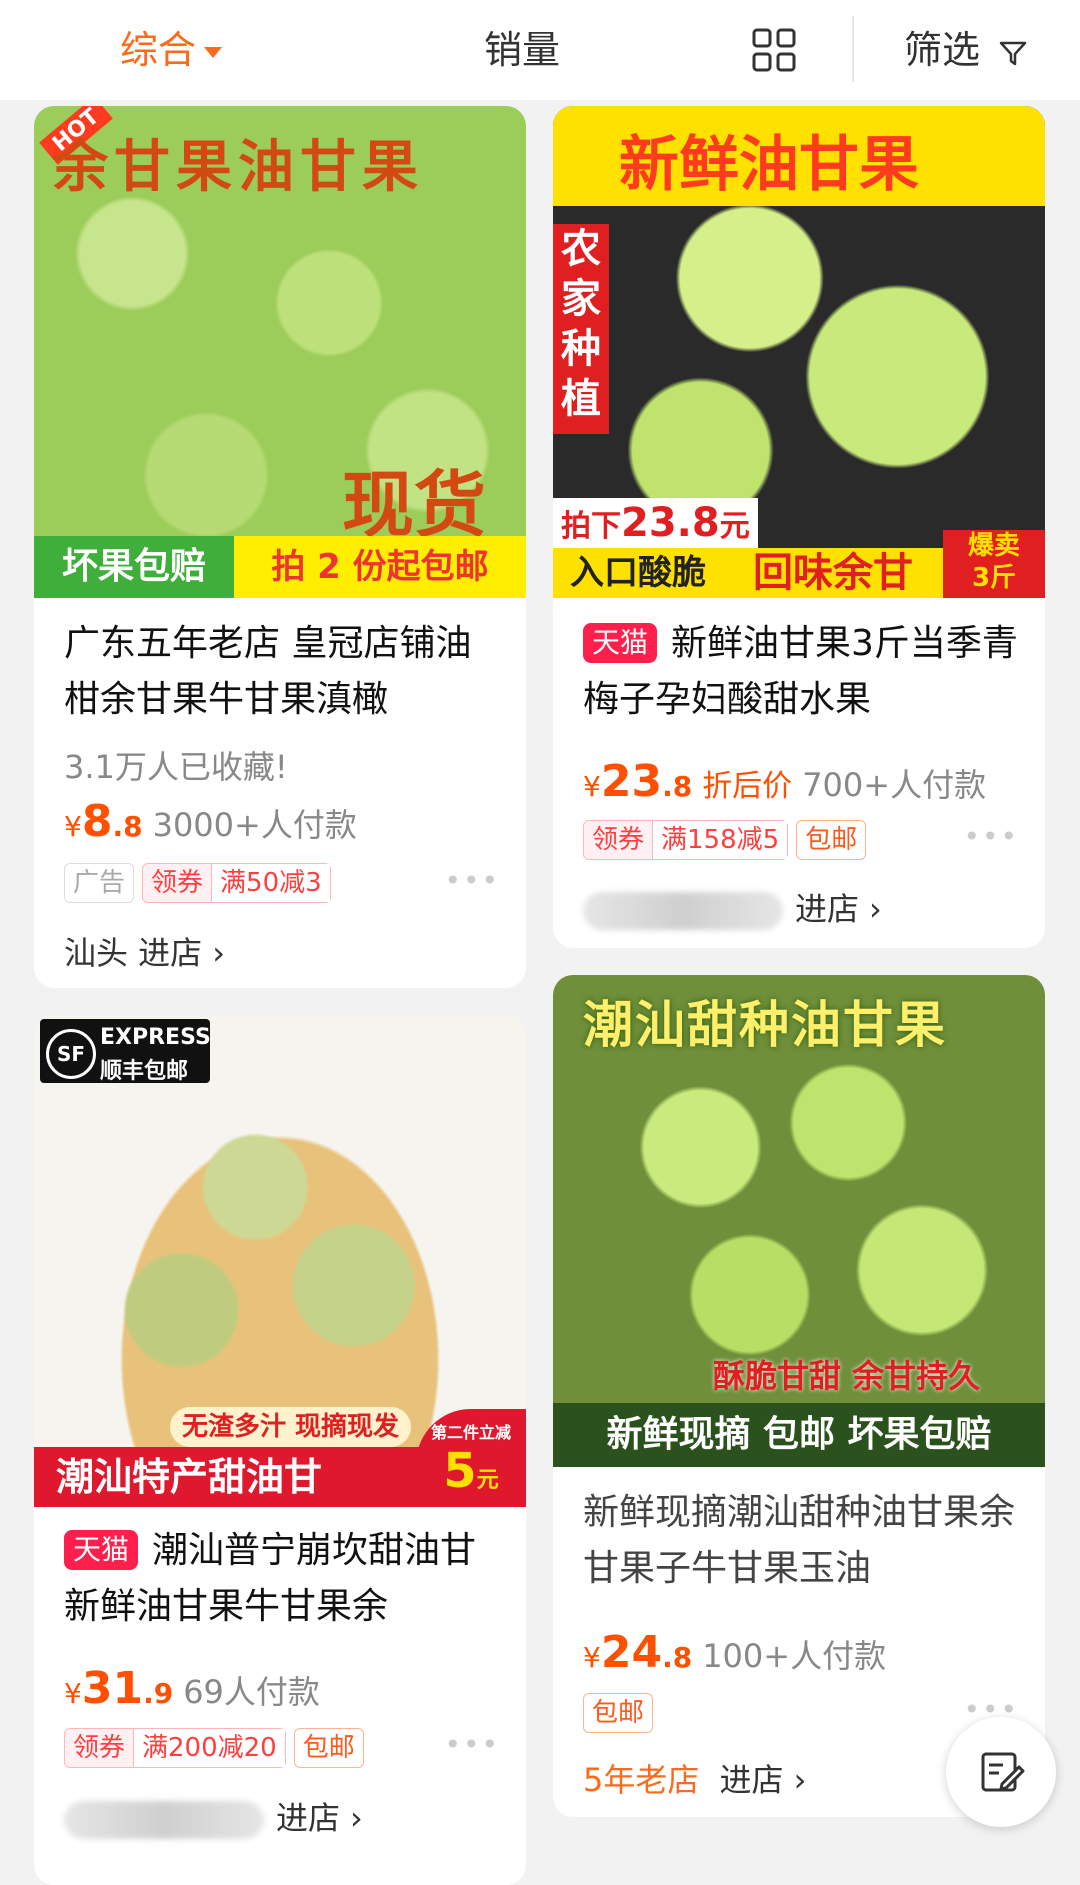 The height and width of the screenshot is (1885, 1080). Describe the element at coordinates (254, 825) in the screenshot. I see `paid-count: 3000+人付款` at that location.